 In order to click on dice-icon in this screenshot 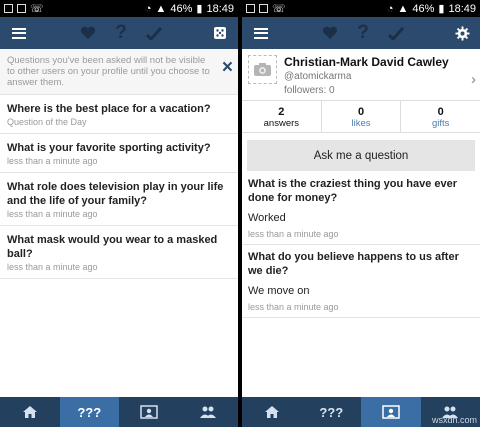, I will do `click(220, 33)`.